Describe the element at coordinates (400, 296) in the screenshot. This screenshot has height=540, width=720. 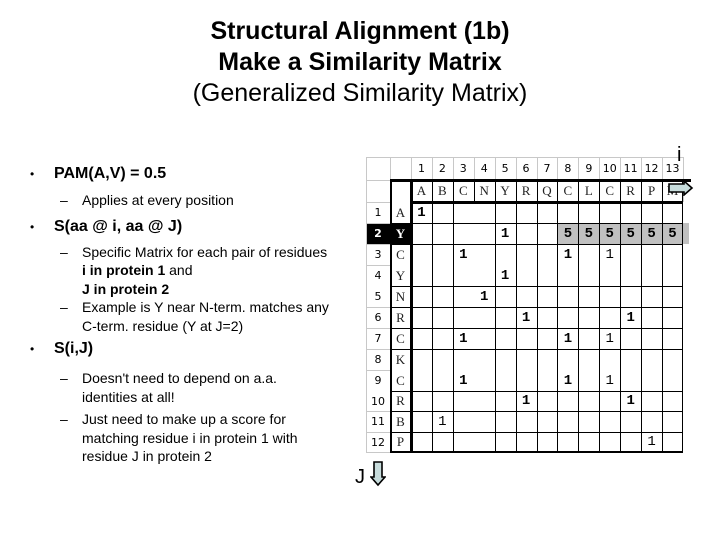
I see `row-residue: N` at that location.